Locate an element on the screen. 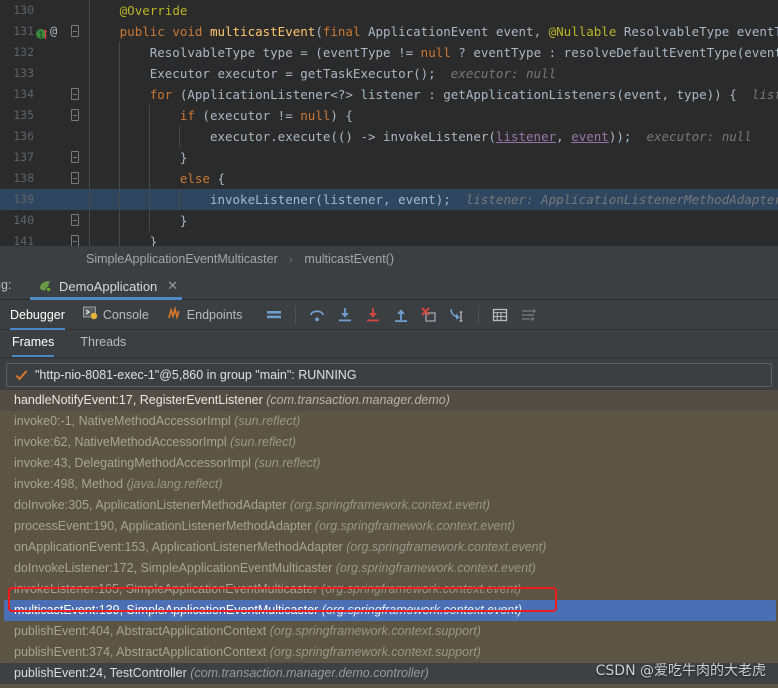 The image size is (778, 688). step-into-icon is located at coordinates (345, 315).